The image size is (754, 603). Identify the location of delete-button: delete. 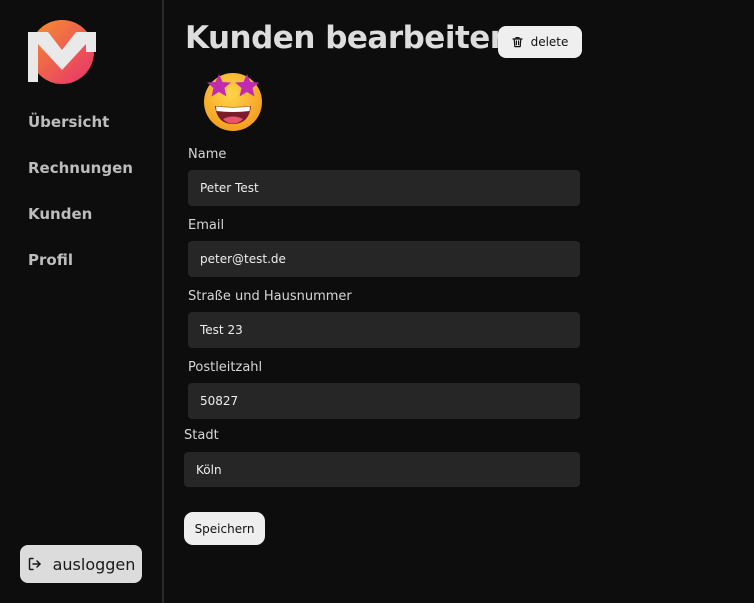
(540, 42).